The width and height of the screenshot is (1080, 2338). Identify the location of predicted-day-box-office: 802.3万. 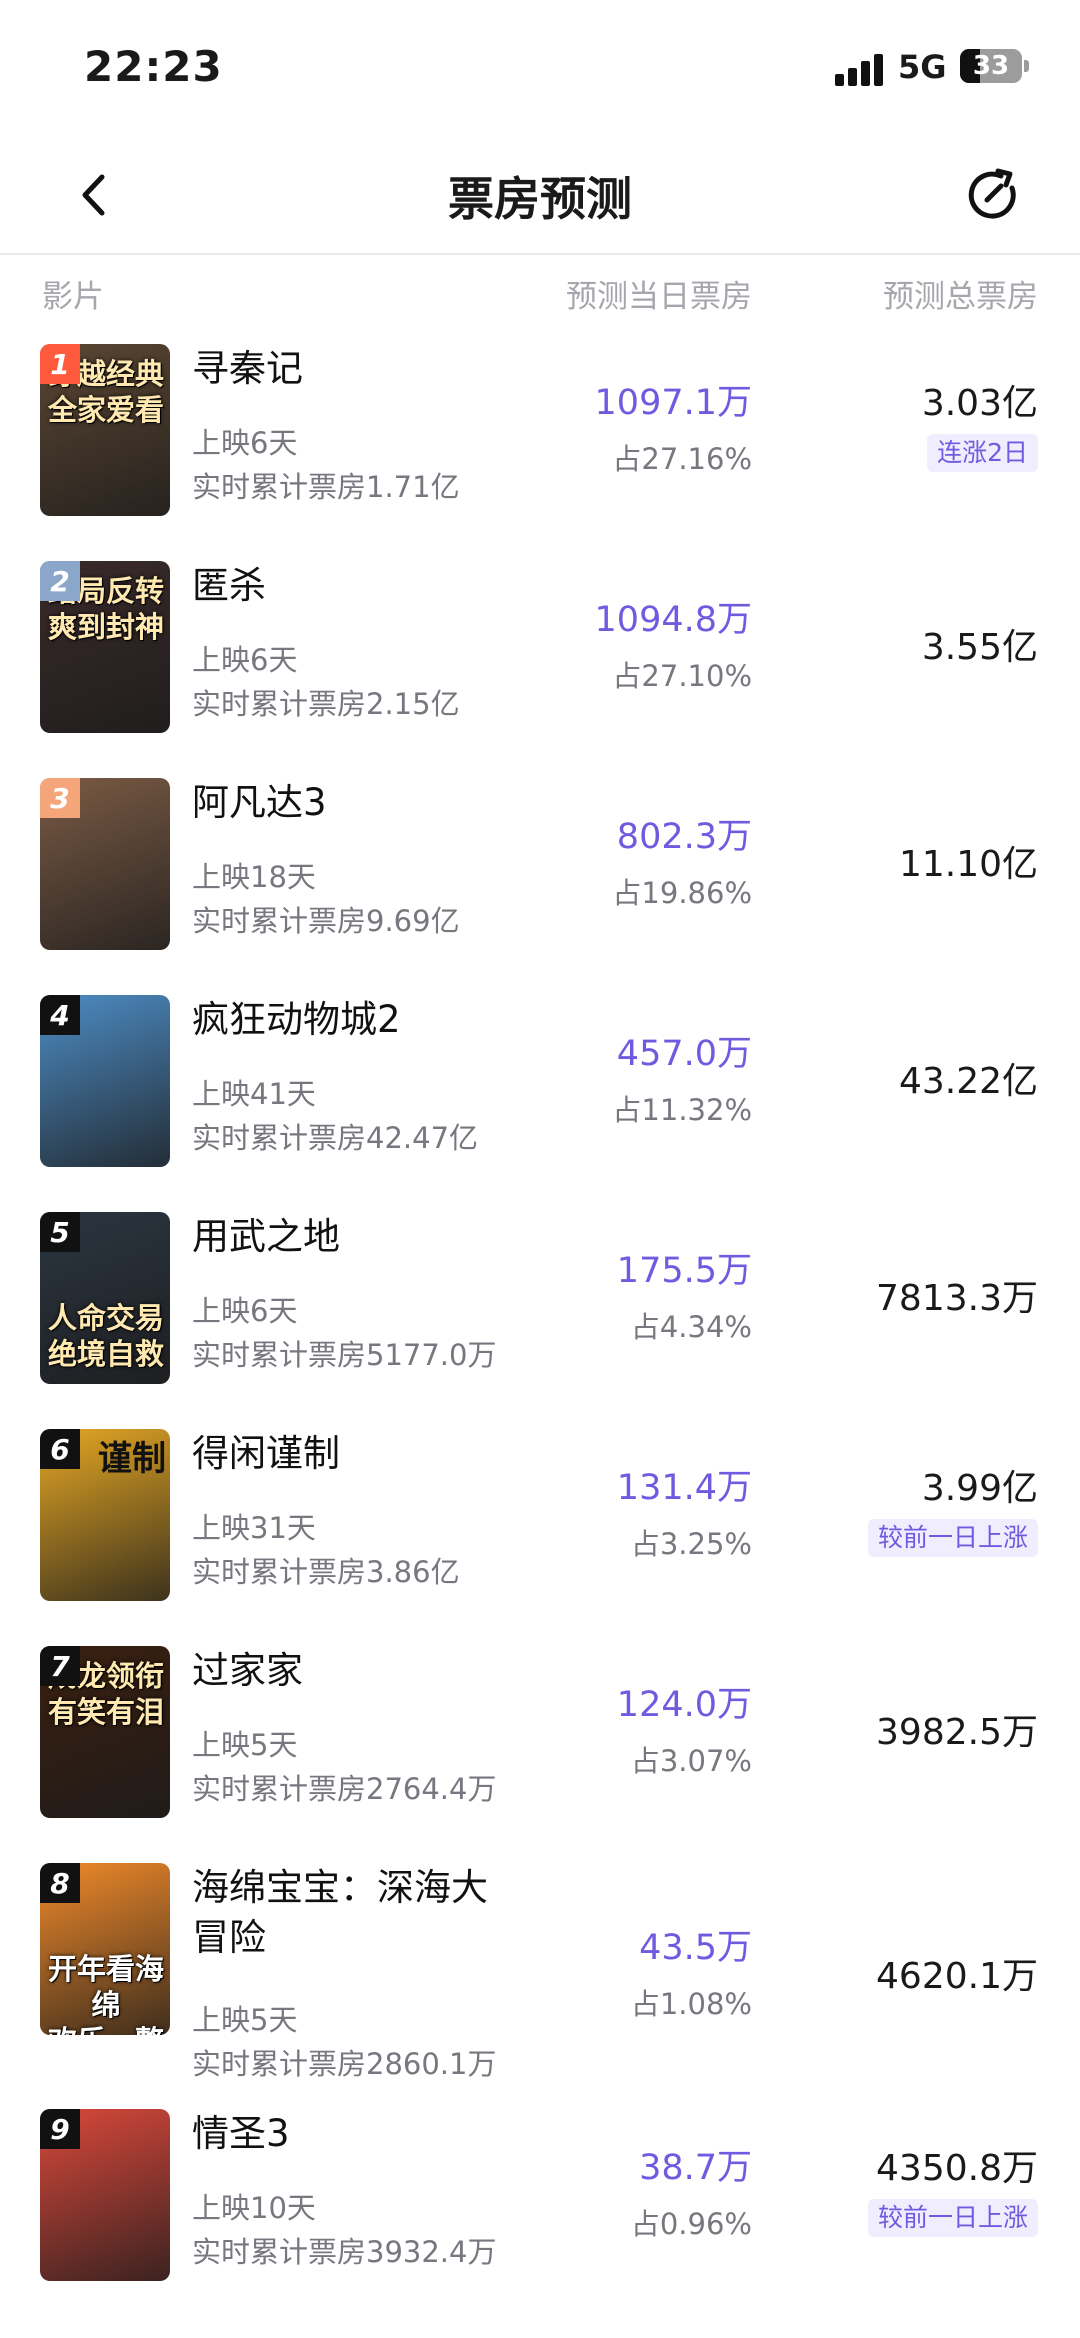
(684, 837).